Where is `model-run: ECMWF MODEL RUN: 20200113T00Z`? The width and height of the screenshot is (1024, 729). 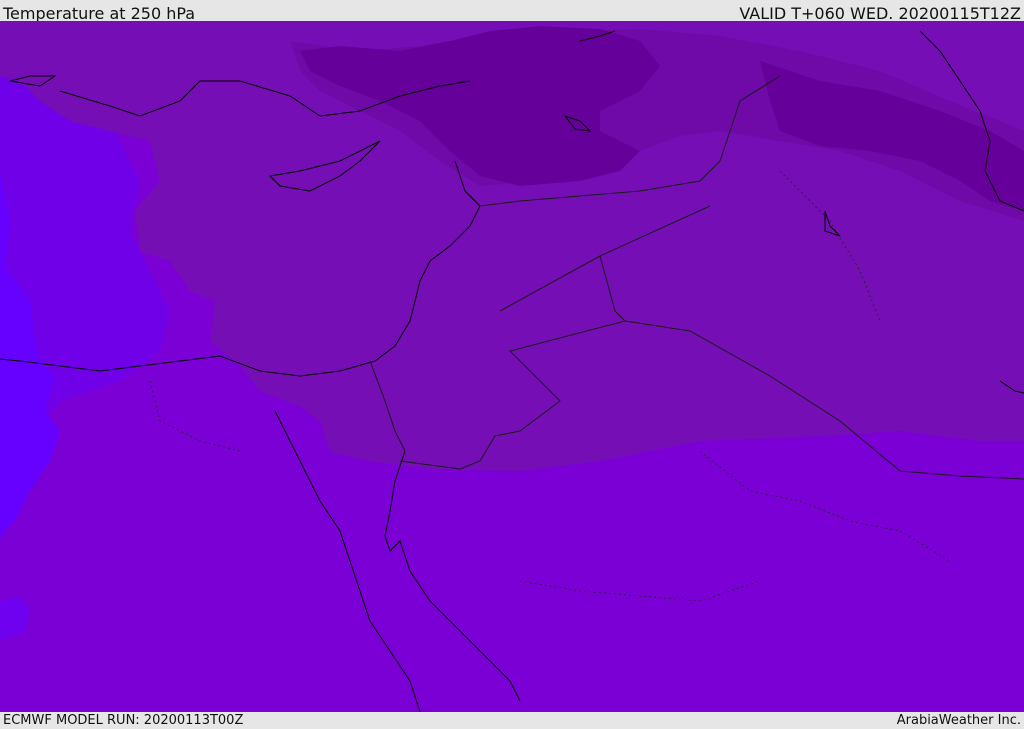
model-run: ECMWF MODEL RUN: 20200113T00Z is located at coordinates (123, 720).